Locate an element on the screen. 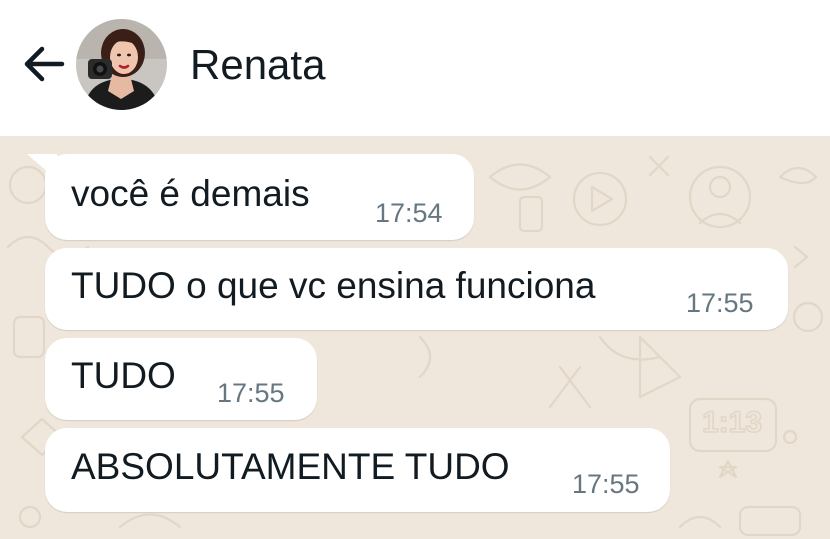 The height and width of the screenshot is (539, 830). arrow-left-icon is located at coordinates (44, 64).